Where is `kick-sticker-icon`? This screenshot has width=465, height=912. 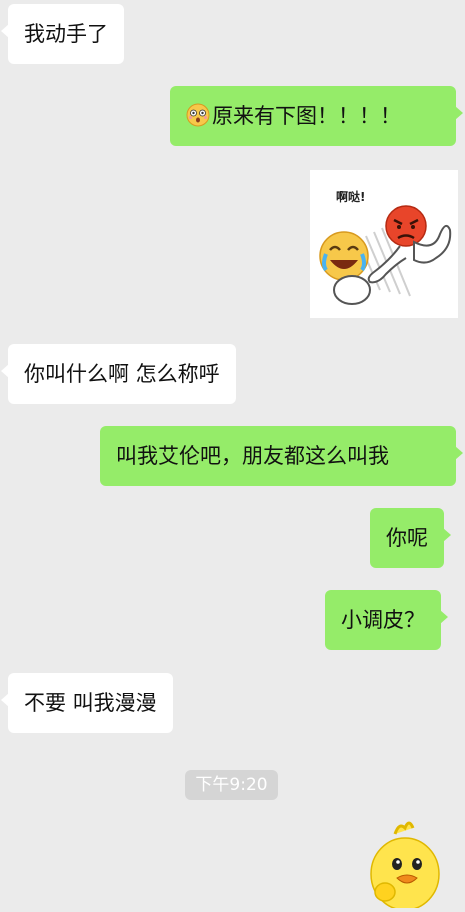
kick-sticker-icon is located at coordinates (385, 255).